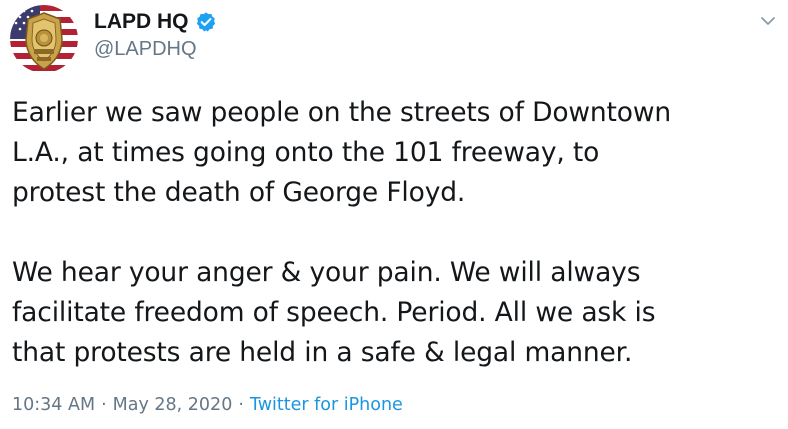 Image resolution: width=788 pixels, height=429 pixels. I want to click on avatar, so click(44, 39).